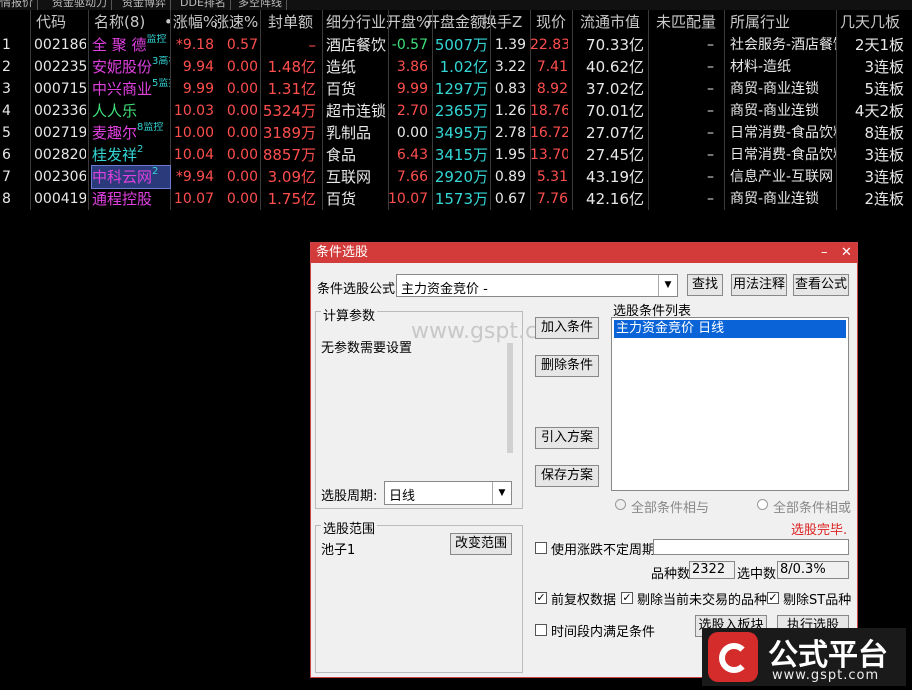 Image resolution: width=912 pixels, height=690 pixels. Describe the element at coordinates (461, 199) in the screenshot. I see `cell-open-amt: 1573万` at that location.